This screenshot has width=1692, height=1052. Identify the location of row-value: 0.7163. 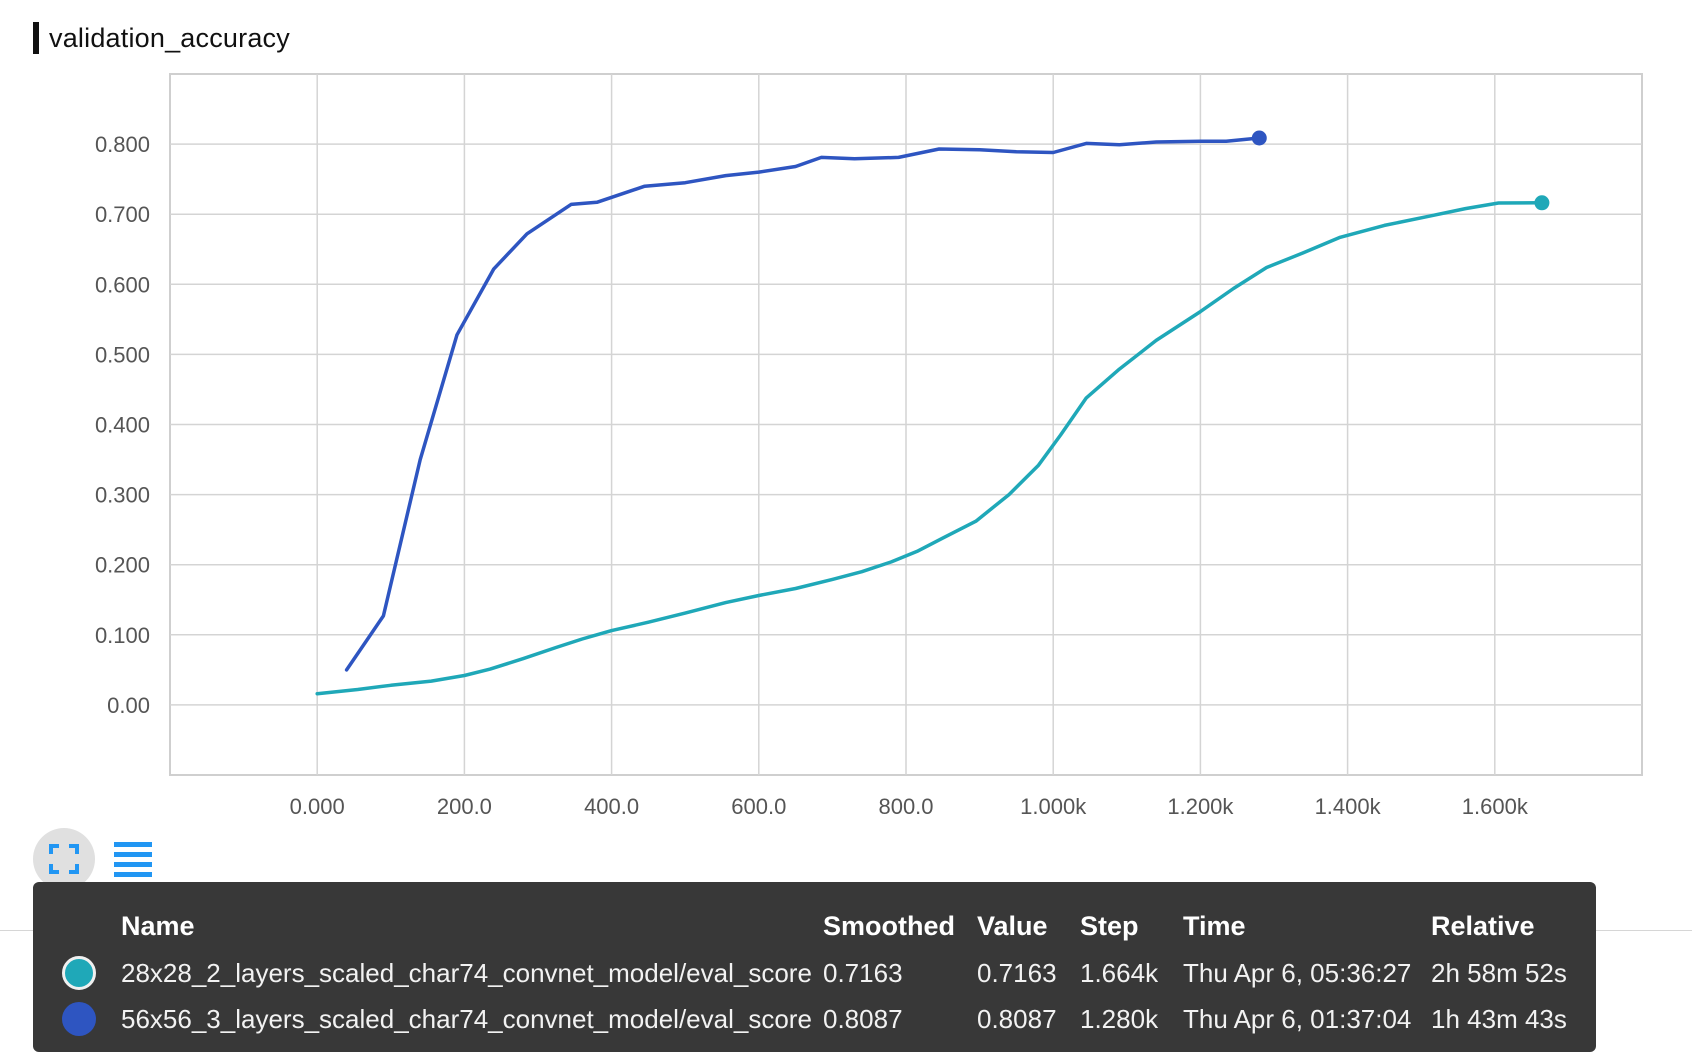
(1017, 973).